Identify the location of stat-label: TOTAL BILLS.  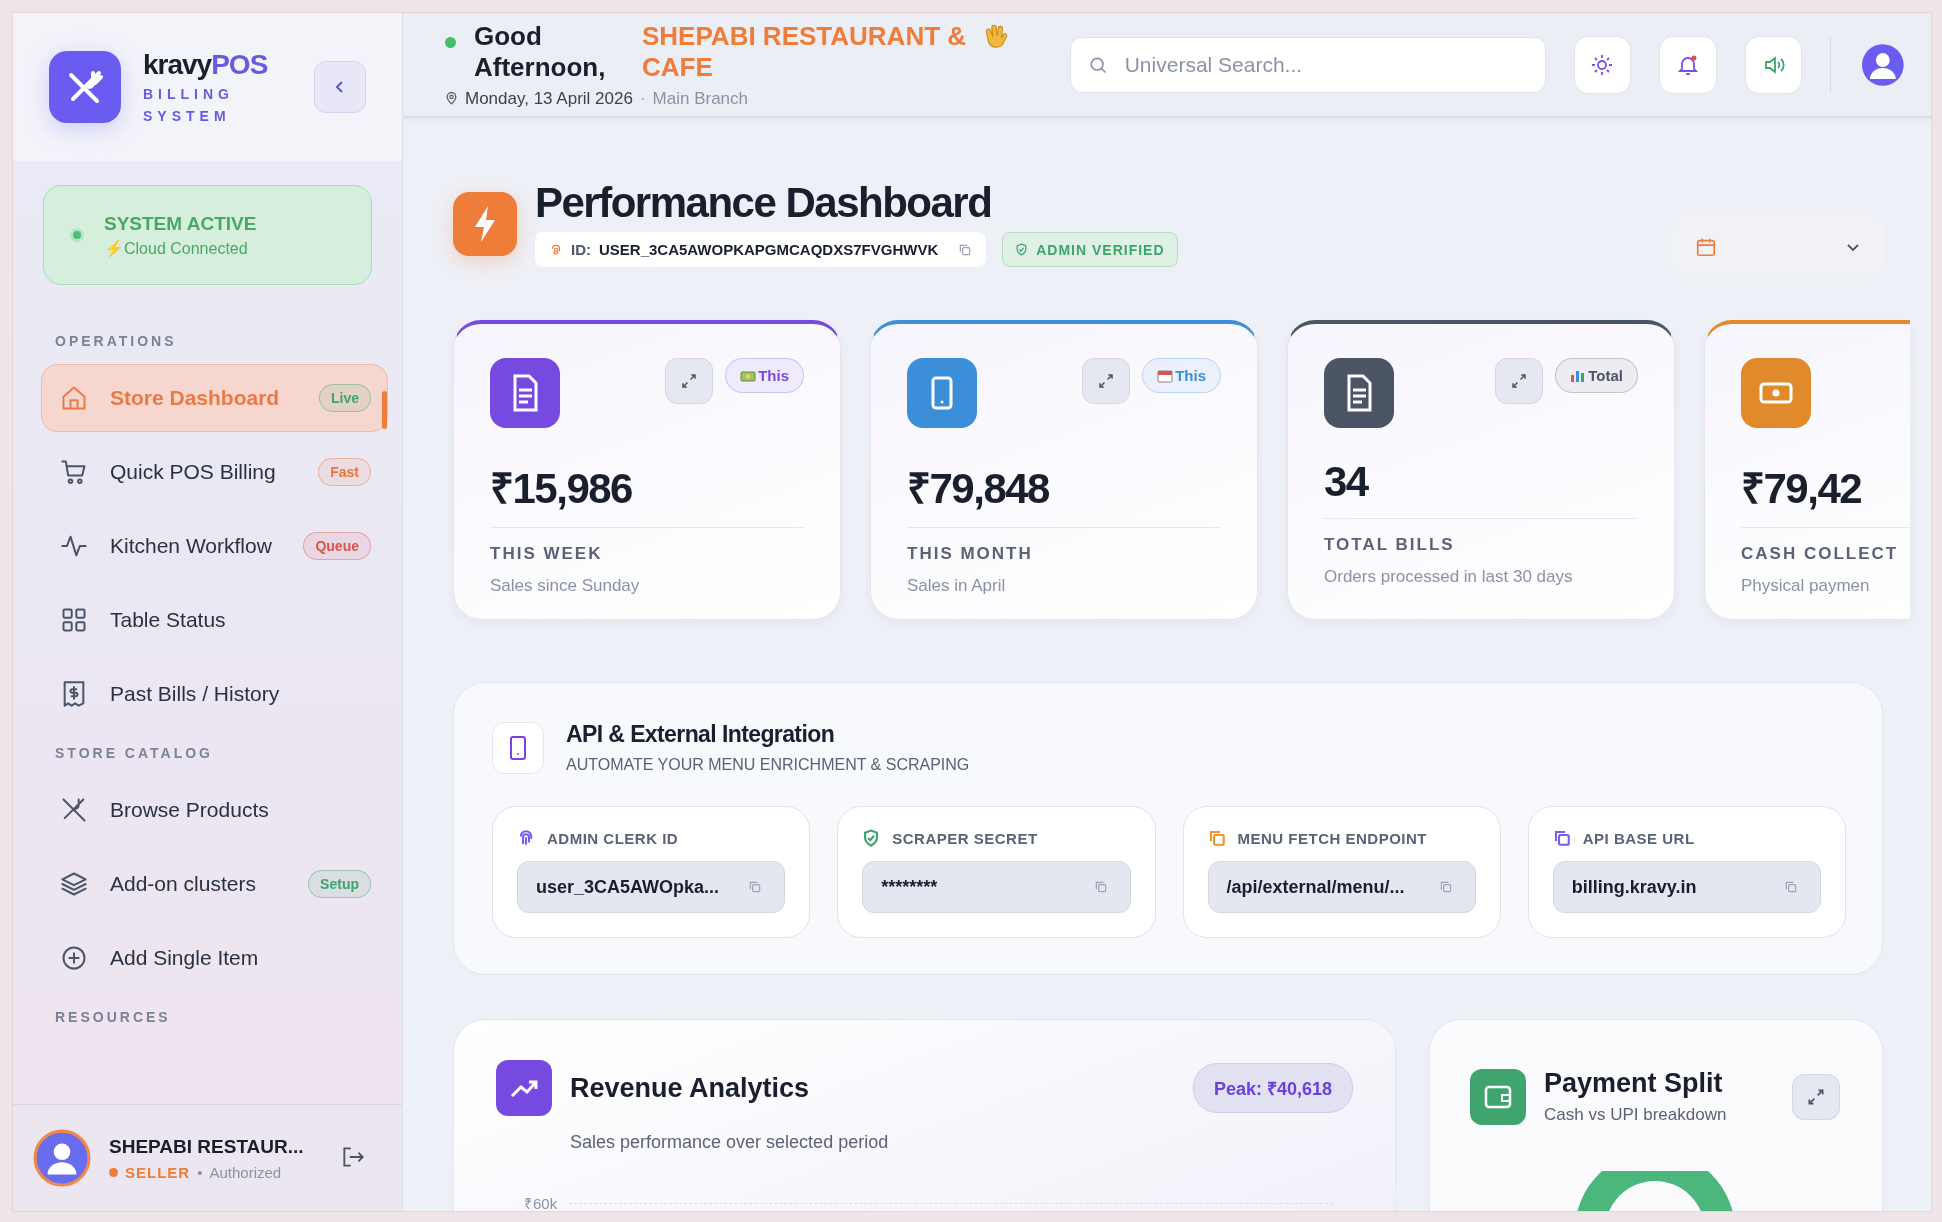
(1390, 545).